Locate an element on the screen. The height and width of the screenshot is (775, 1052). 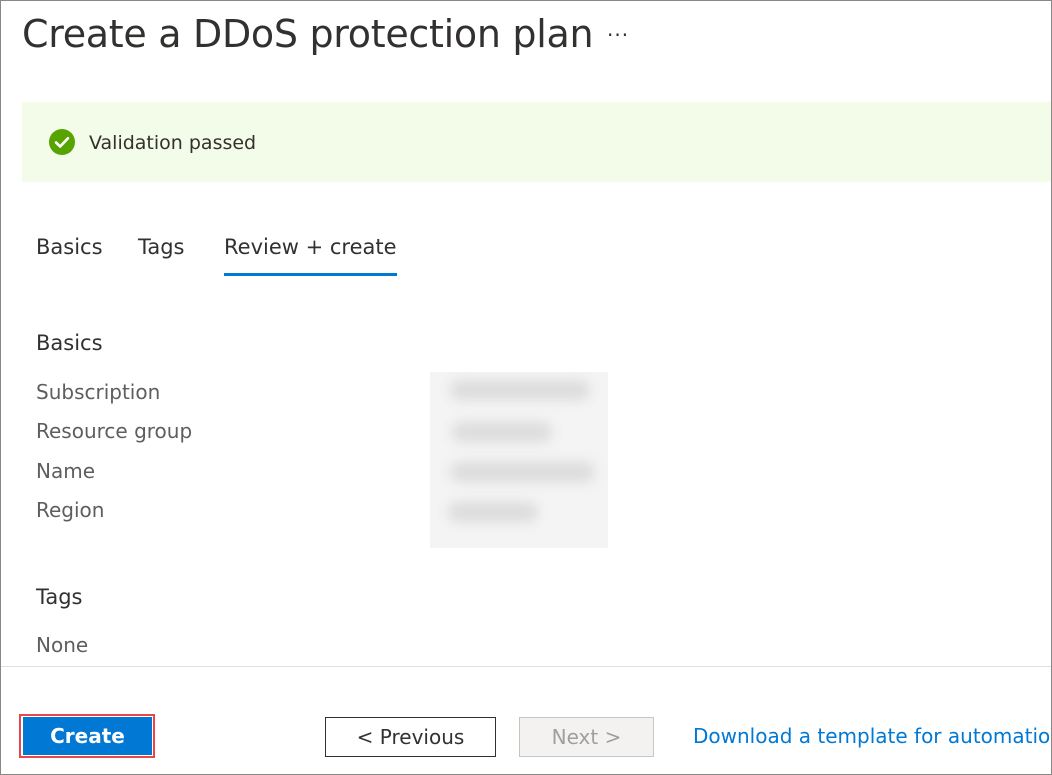
validation-message: Validation passed is located at coordinates (173, 143).